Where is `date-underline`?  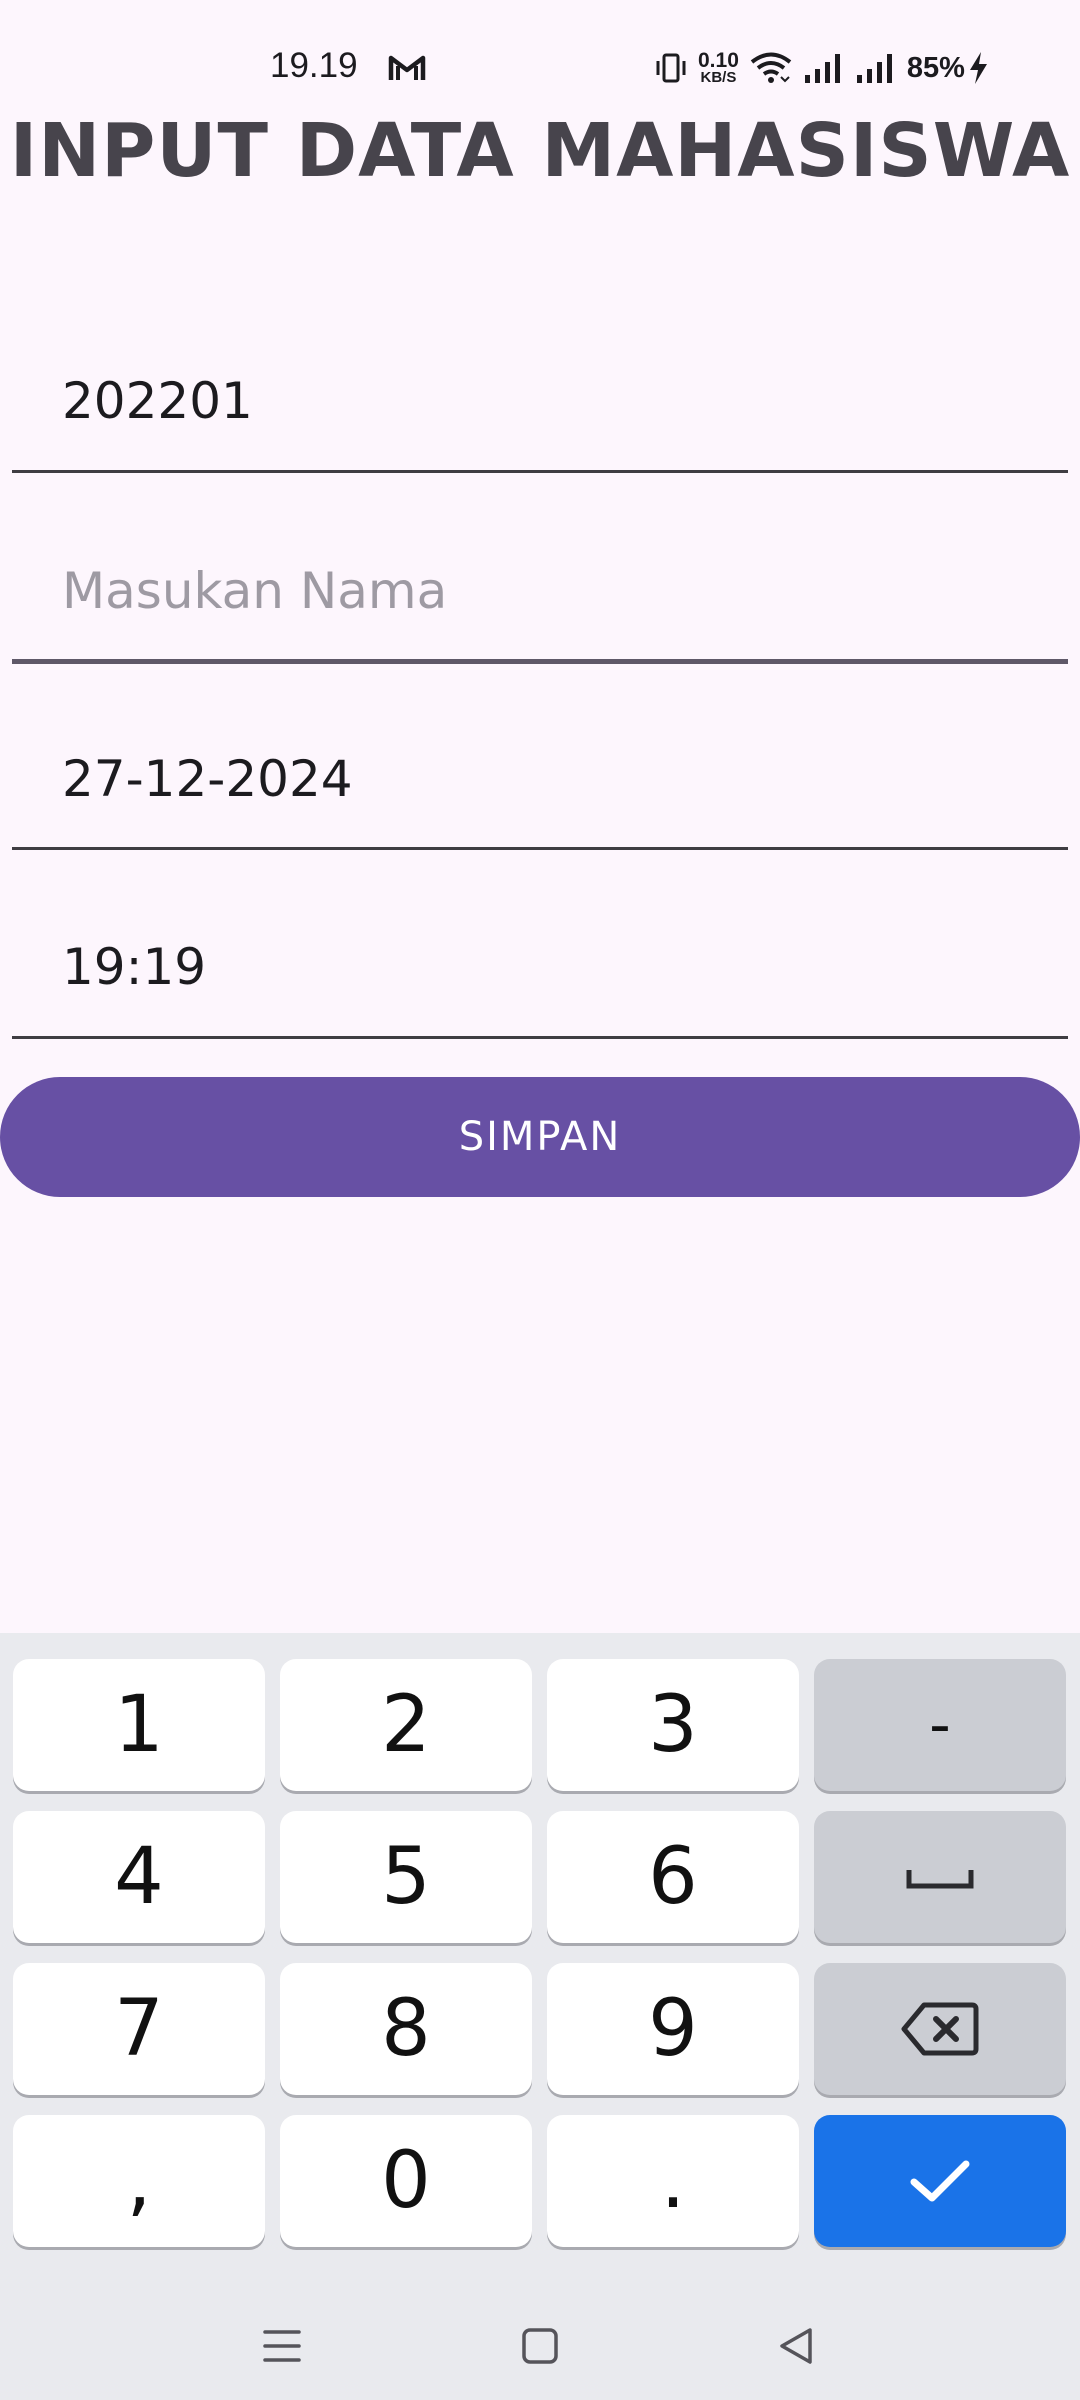
date-underline is located at coordinates (540, 848).